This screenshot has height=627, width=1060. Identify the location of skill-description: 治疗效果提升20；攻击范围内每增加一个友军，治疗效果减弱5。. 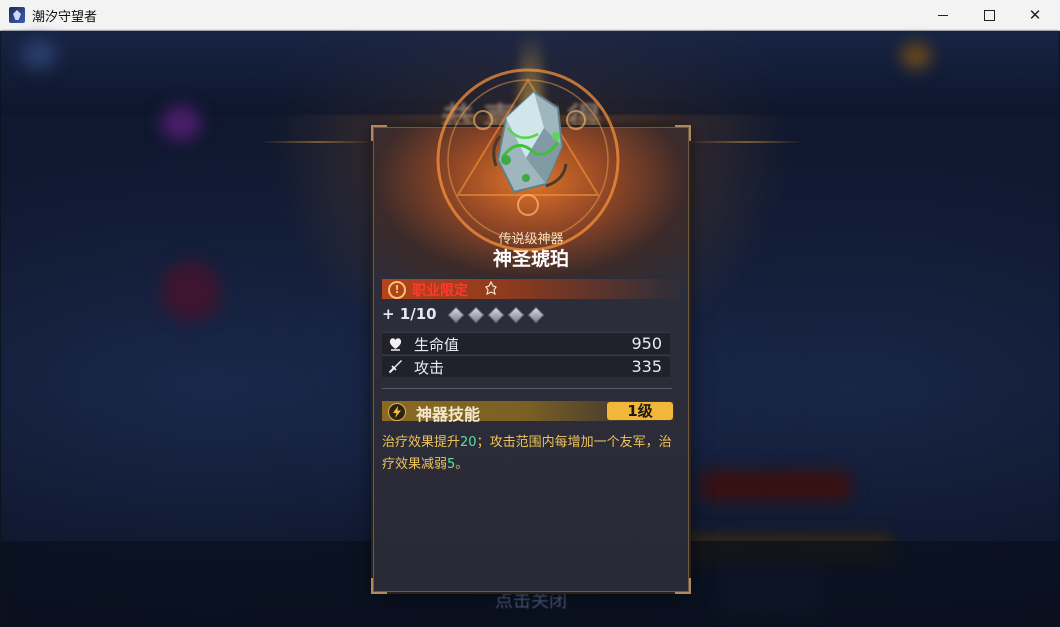
(530, 454).